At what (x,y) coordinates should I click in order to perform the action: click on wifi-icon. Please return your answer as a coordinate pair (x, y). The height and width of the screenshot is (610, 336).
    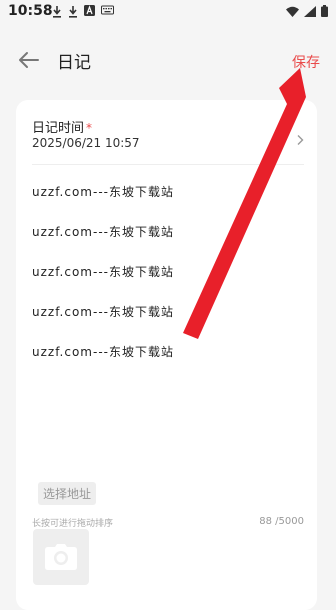
    Looking at the image, I should click on (292, 11).